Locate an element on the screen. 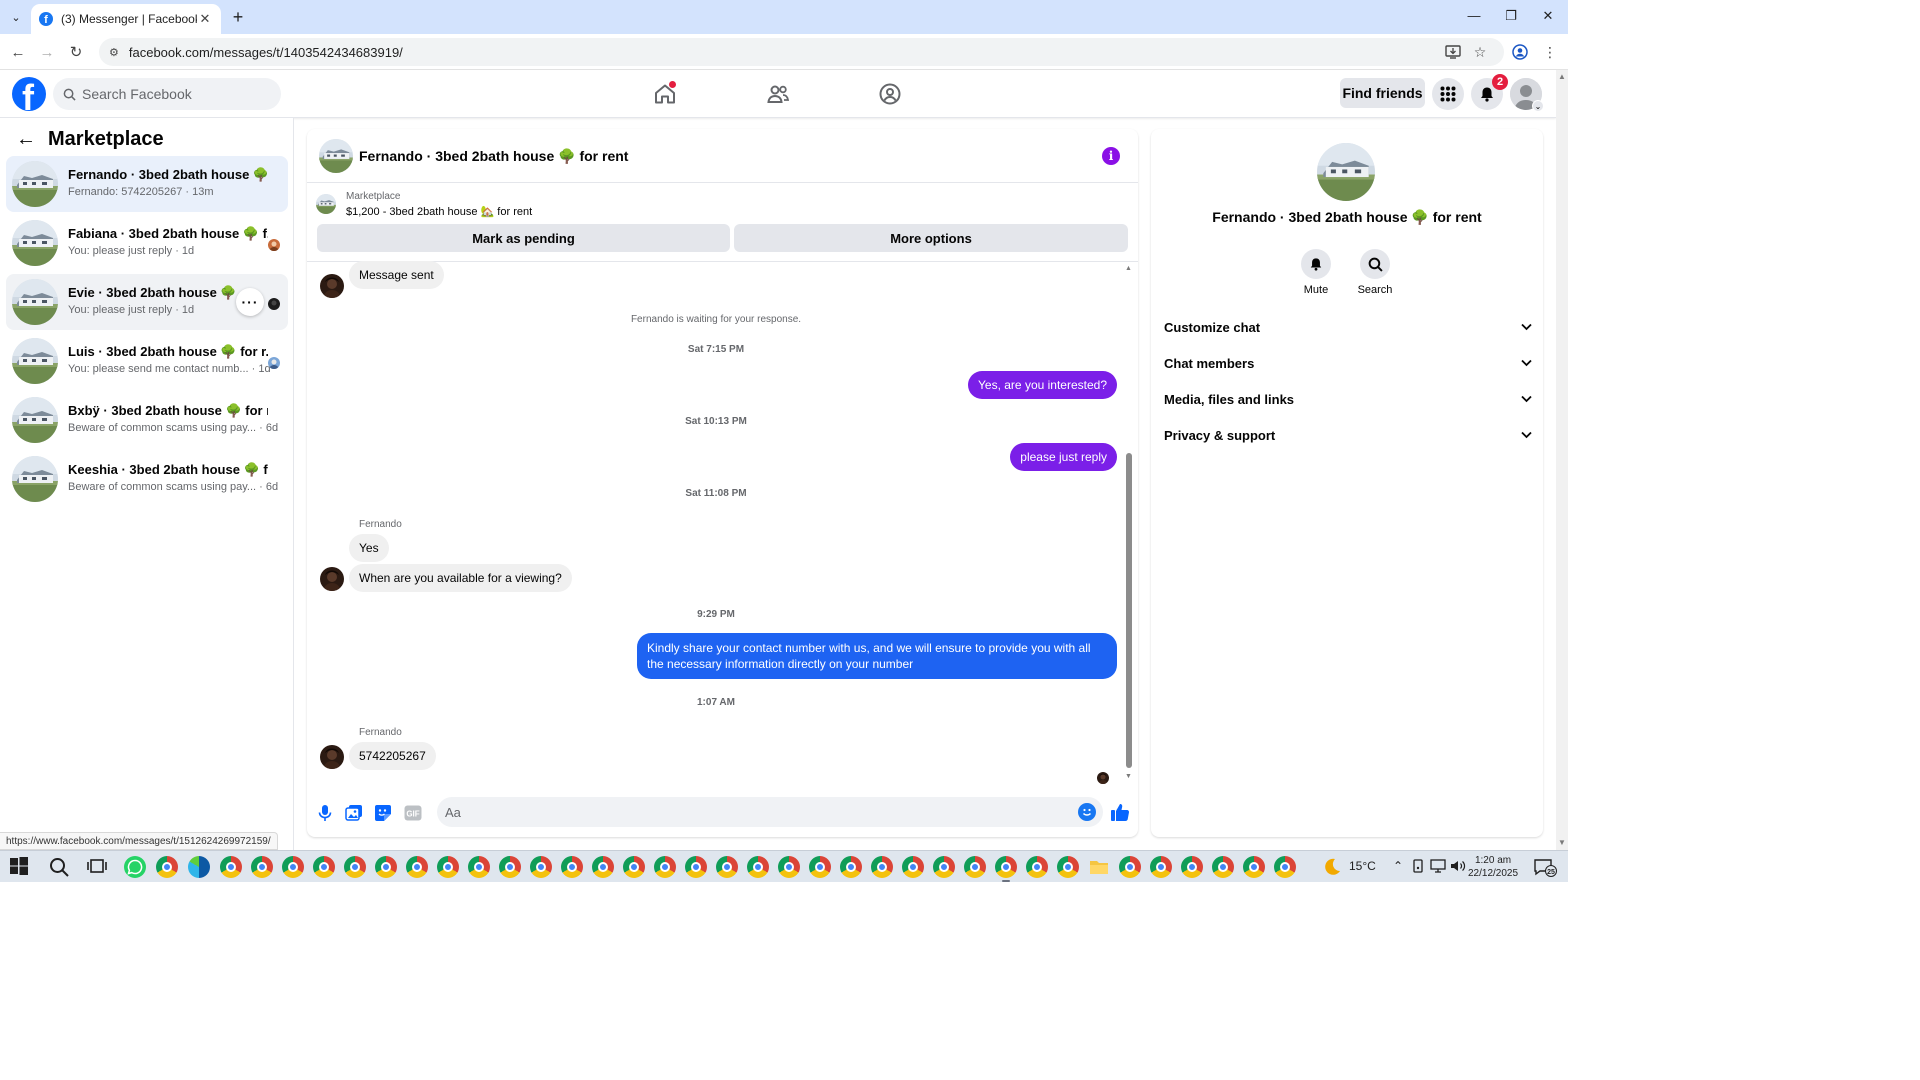  message-bubble-outgoing: Yes, are you interested? is located at coordinates (1042, 385).